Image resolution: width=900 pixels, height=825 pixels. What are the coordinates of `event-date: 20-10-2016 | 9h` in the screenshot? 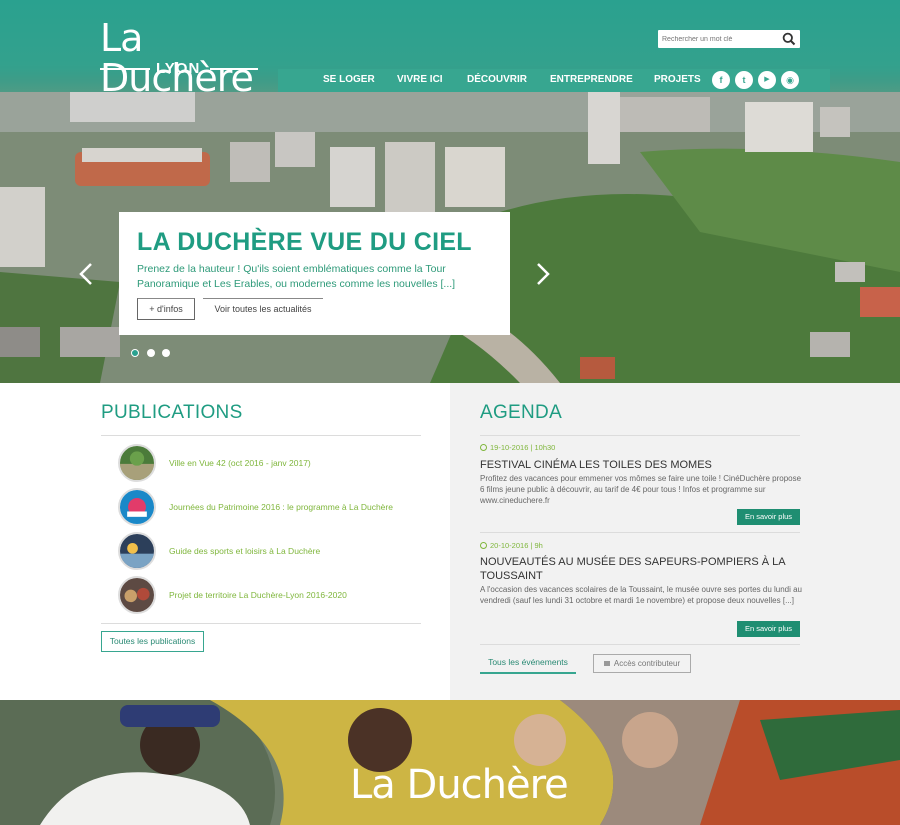 It's located at (511, 545).